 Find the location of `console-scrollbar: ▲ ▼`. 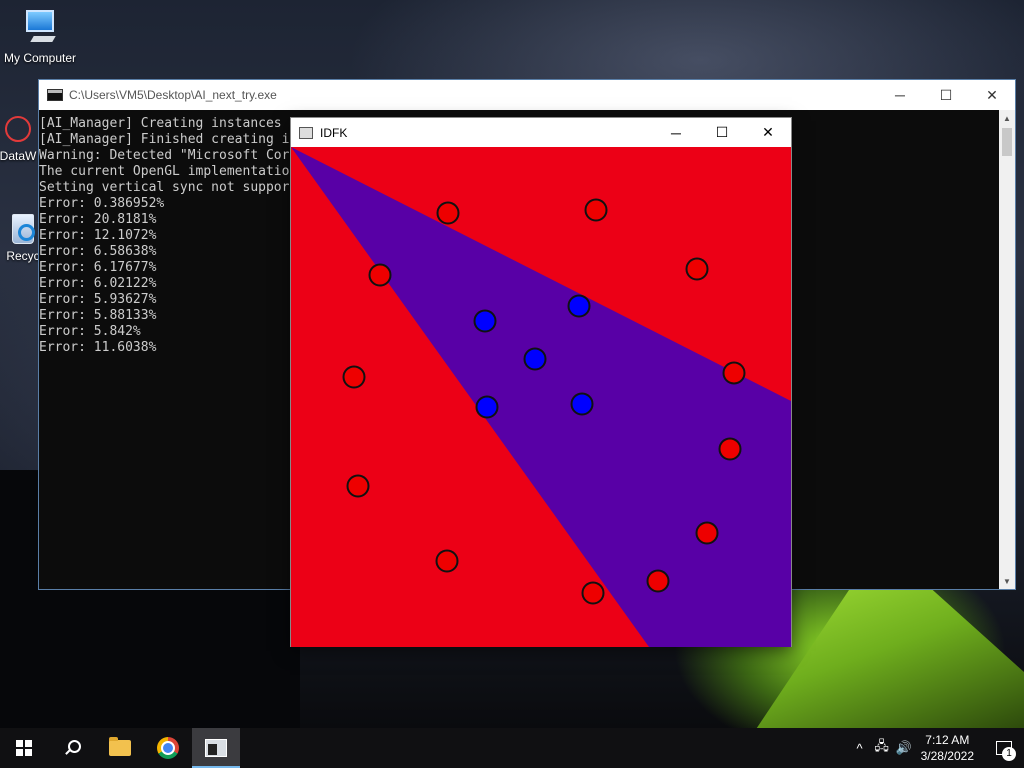

console-scrollbar: ▲ ▼ is located at coordinates (1007, 349).